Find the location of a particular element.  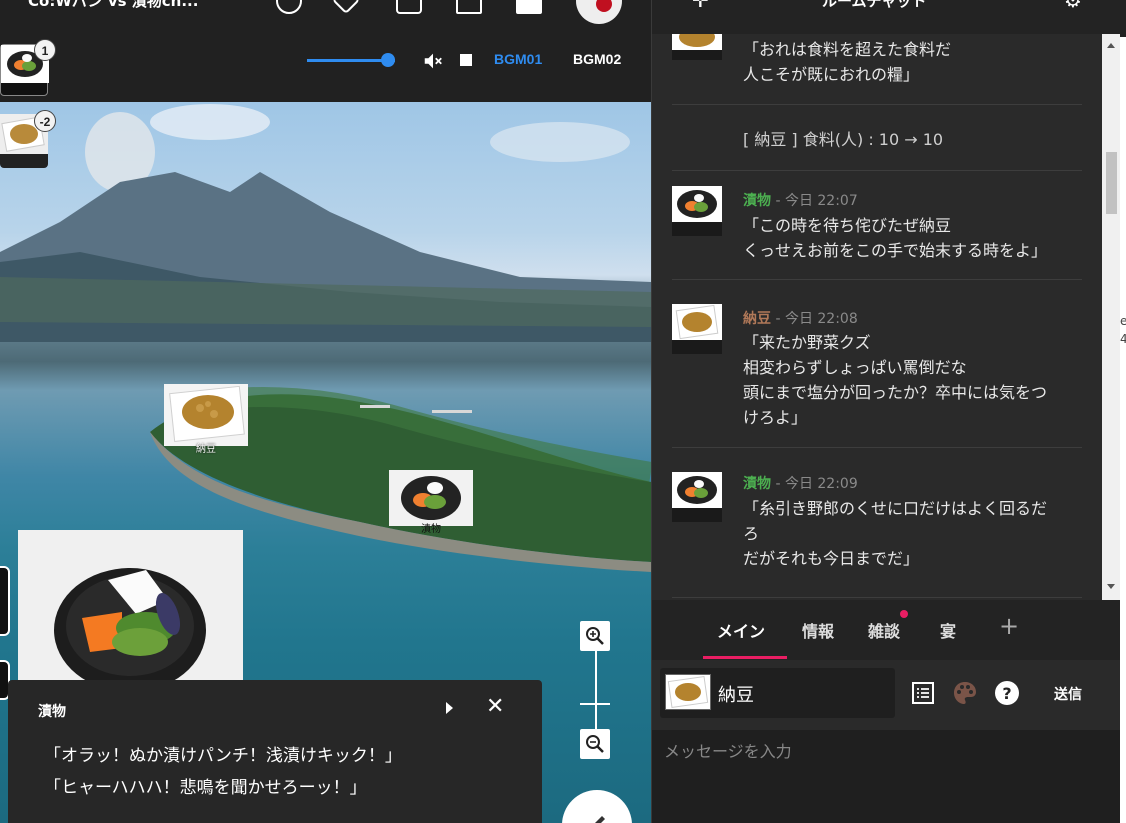

piece-tsukemono: 漬物 is located at coordinates (431, 502).